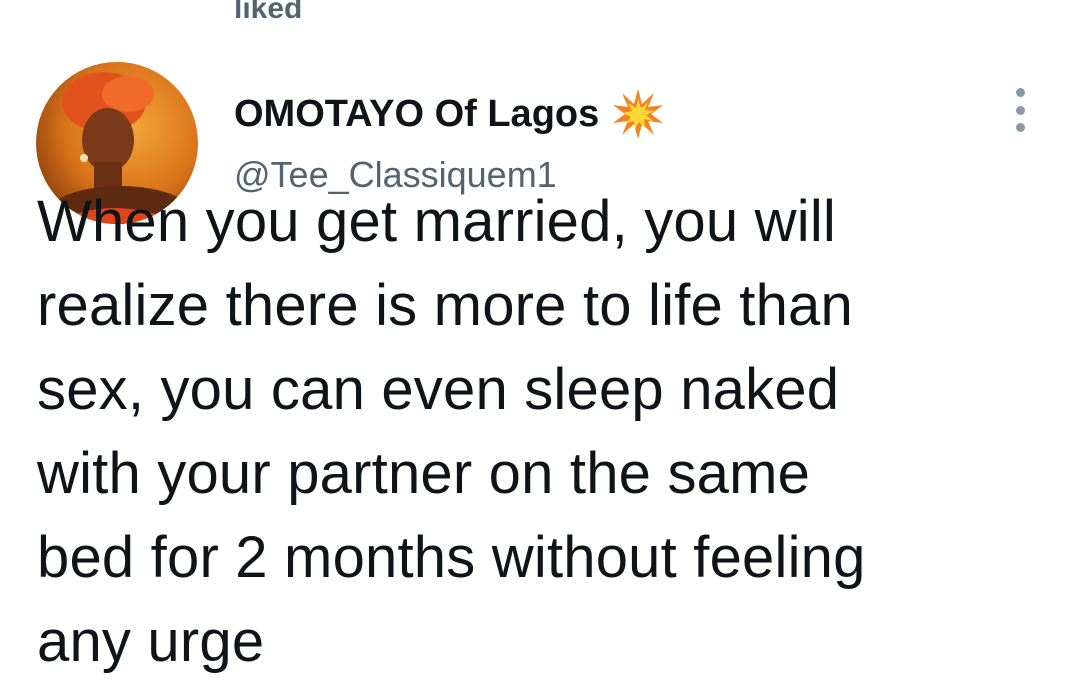 Image resolution: width=1080 pixels, height=684 pixels. Describe the element at coordinates (417, 114) in the screenshot. I see `author-name-text: OMOTAYO Of Lagos` at that location.